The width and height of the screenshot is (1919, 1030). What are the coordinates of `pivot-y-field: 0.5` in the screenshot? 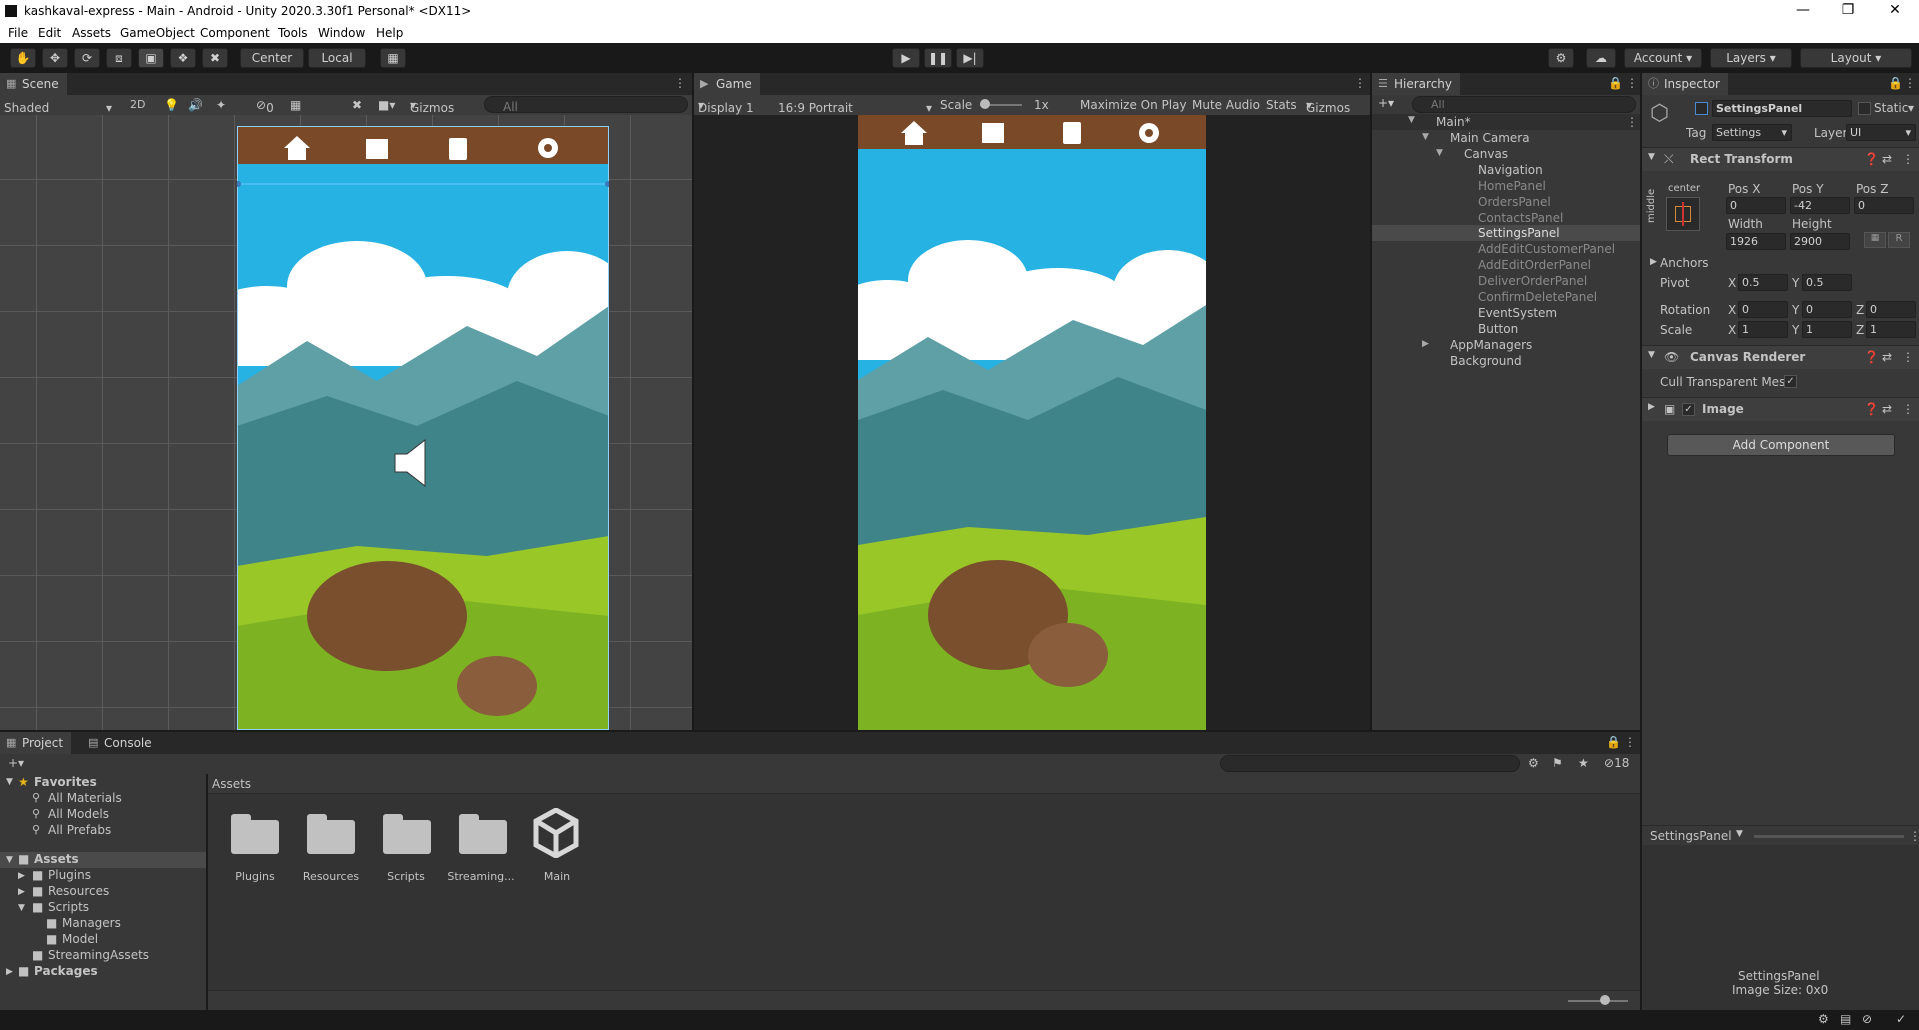 It's located at (1827, 282).